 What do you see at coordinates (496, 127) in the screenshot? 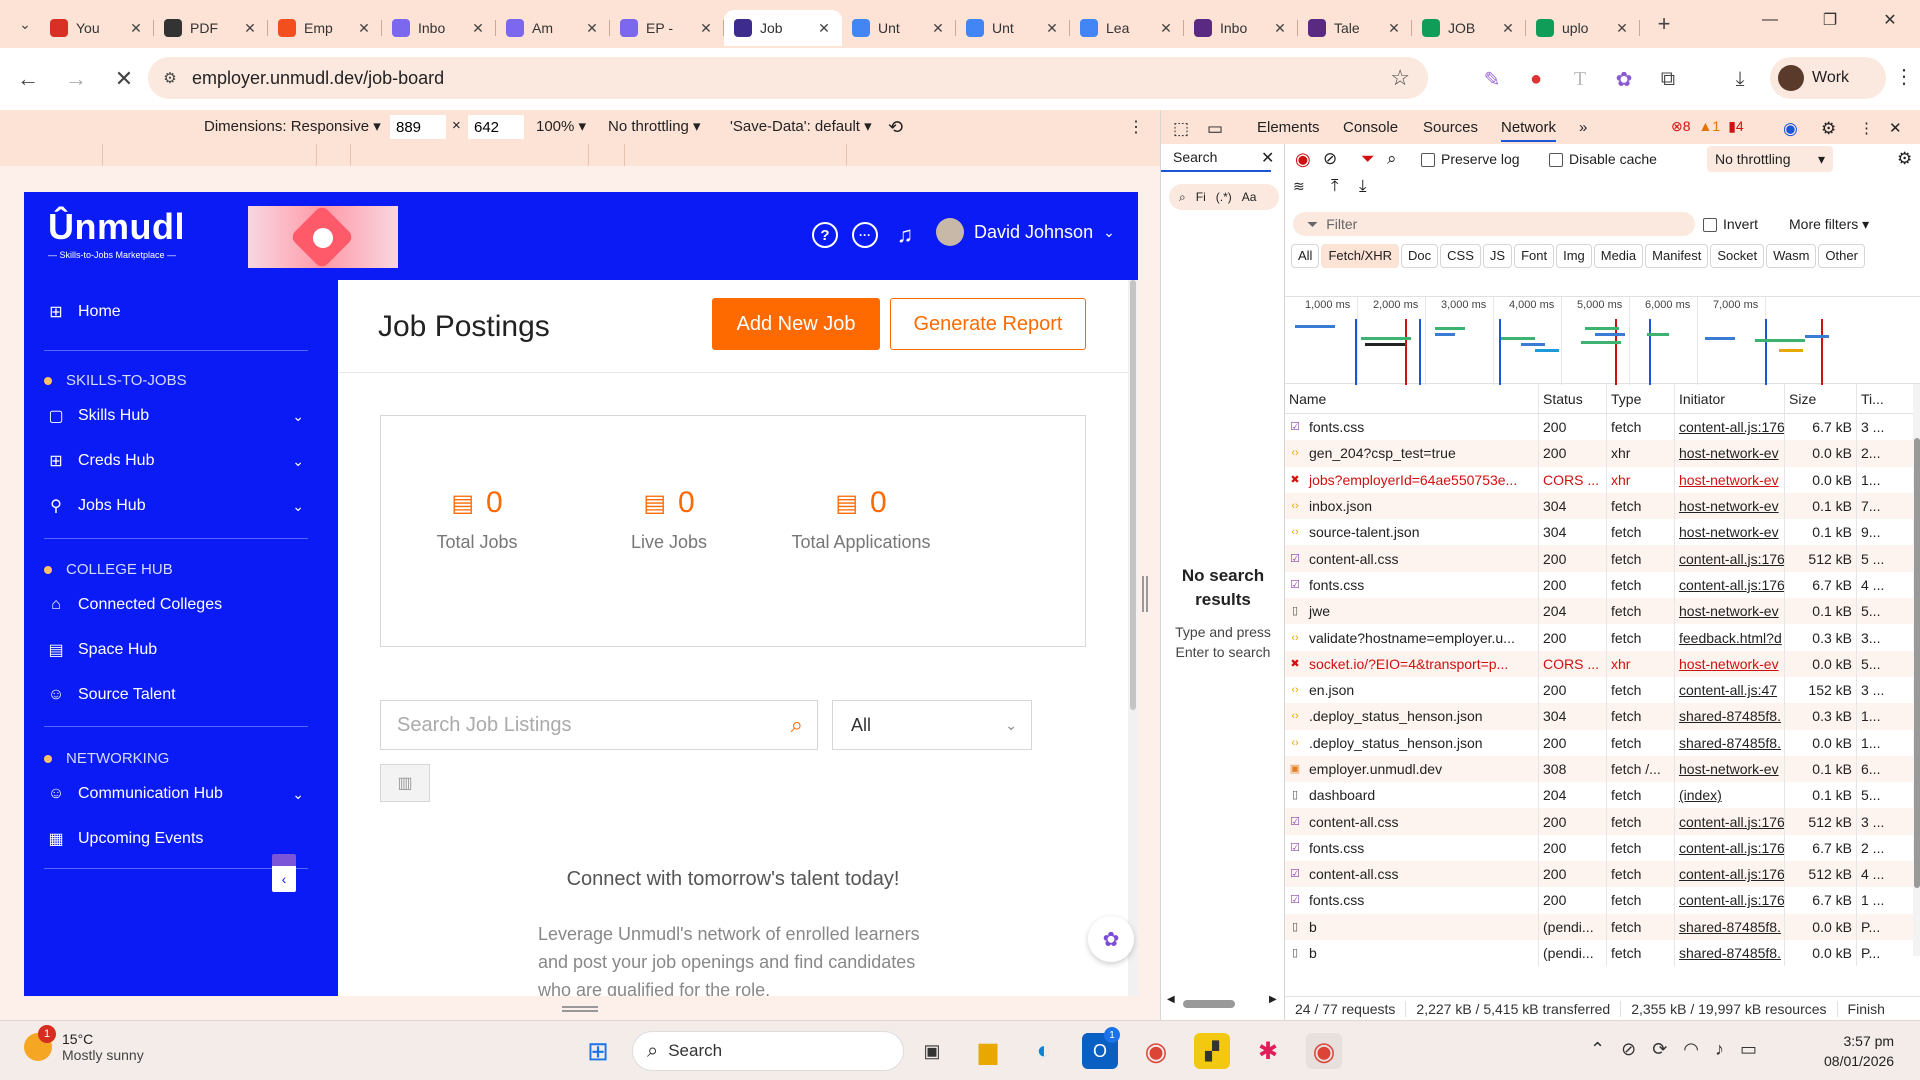
I see `device-height-input` at bounding box center [496, 127].